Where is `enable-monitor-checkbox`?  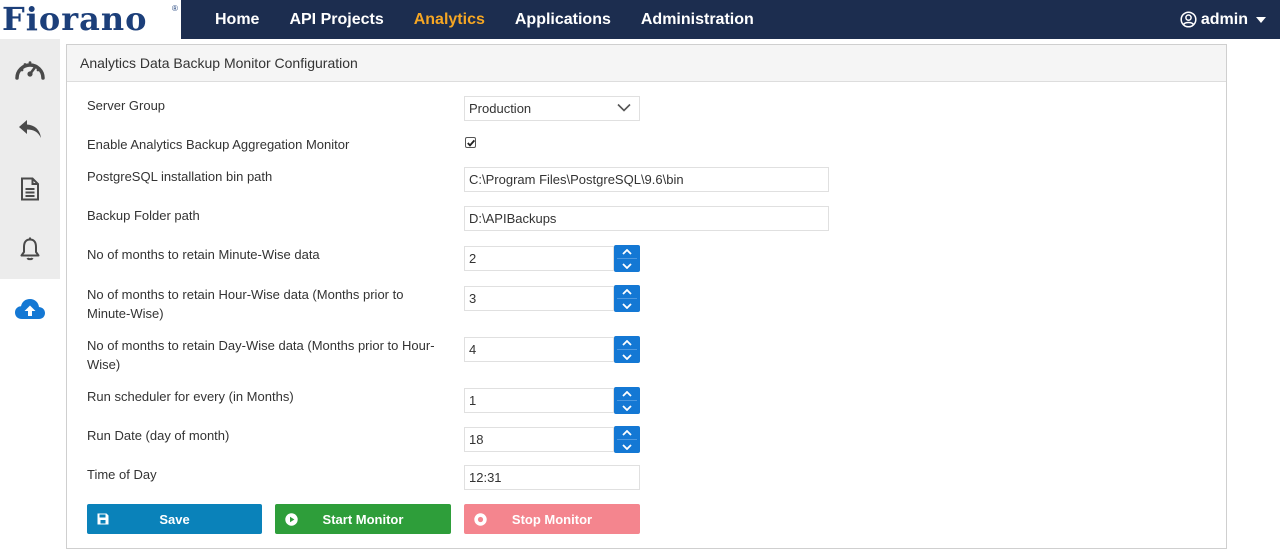
enable-monitor-checkbox is located at coordinates (470, 142).